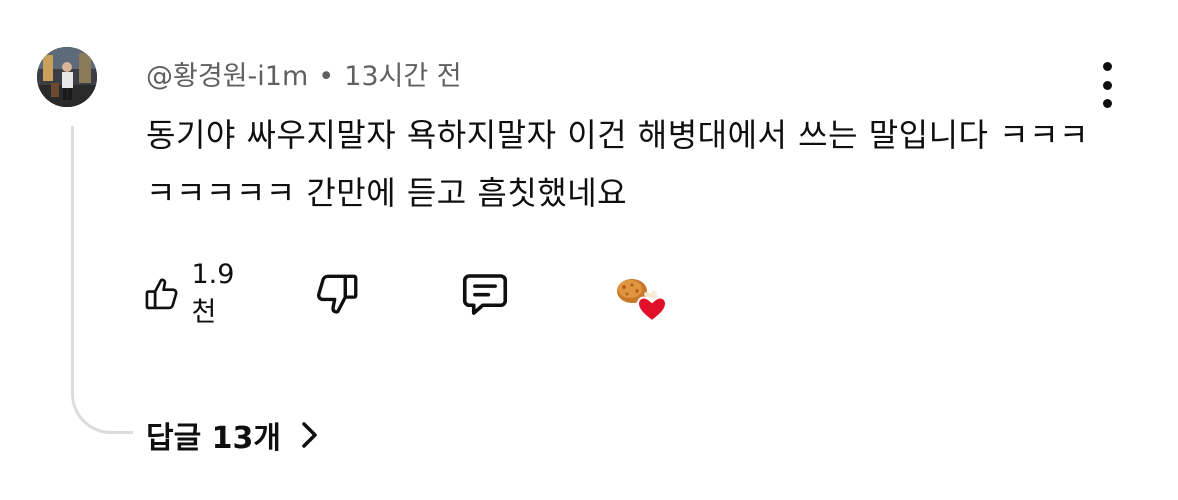 The width and height of the screenshot is (1178, 500). I want to click on chicken-drumstick-icon, so click(637, 291).